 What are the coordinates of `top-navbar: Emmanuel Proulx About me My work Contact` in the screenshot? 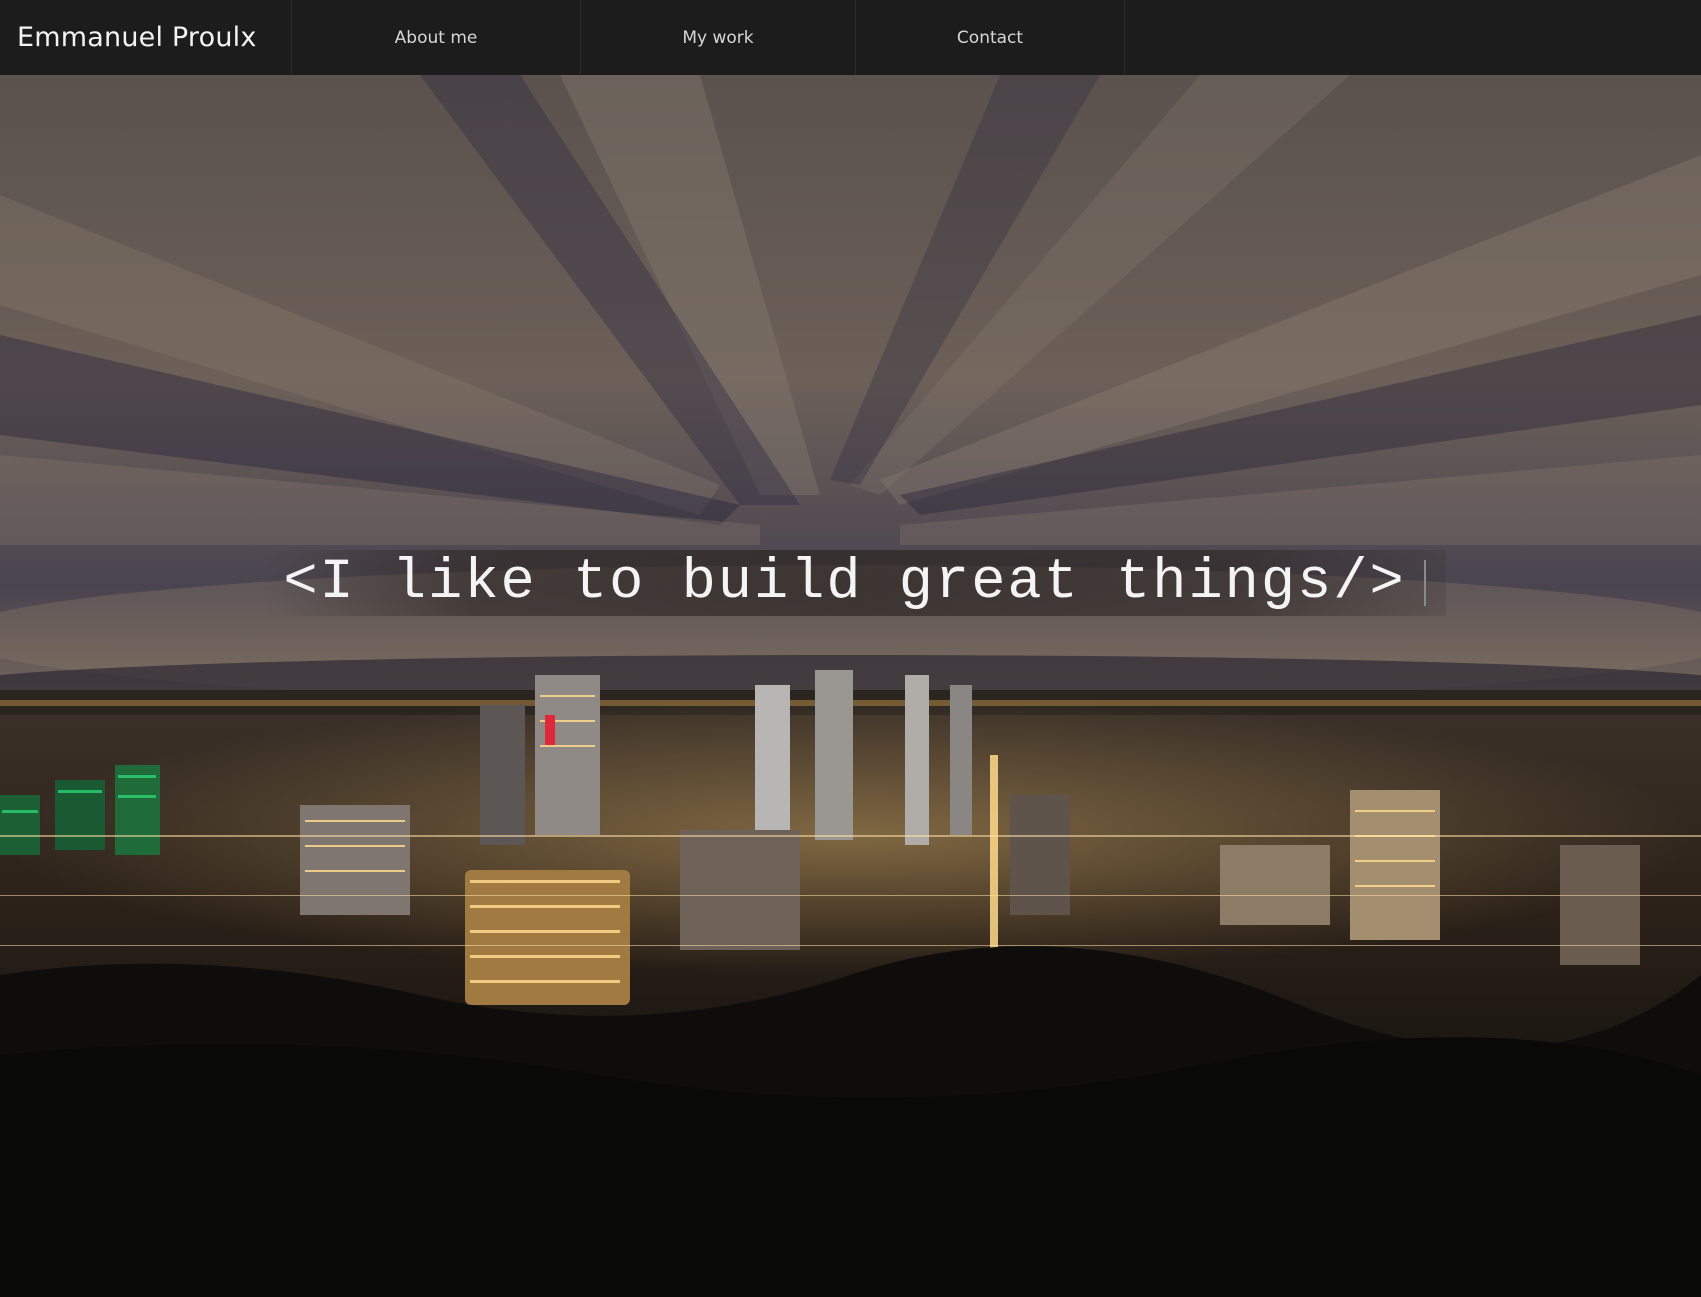 It's located at (850, 37).